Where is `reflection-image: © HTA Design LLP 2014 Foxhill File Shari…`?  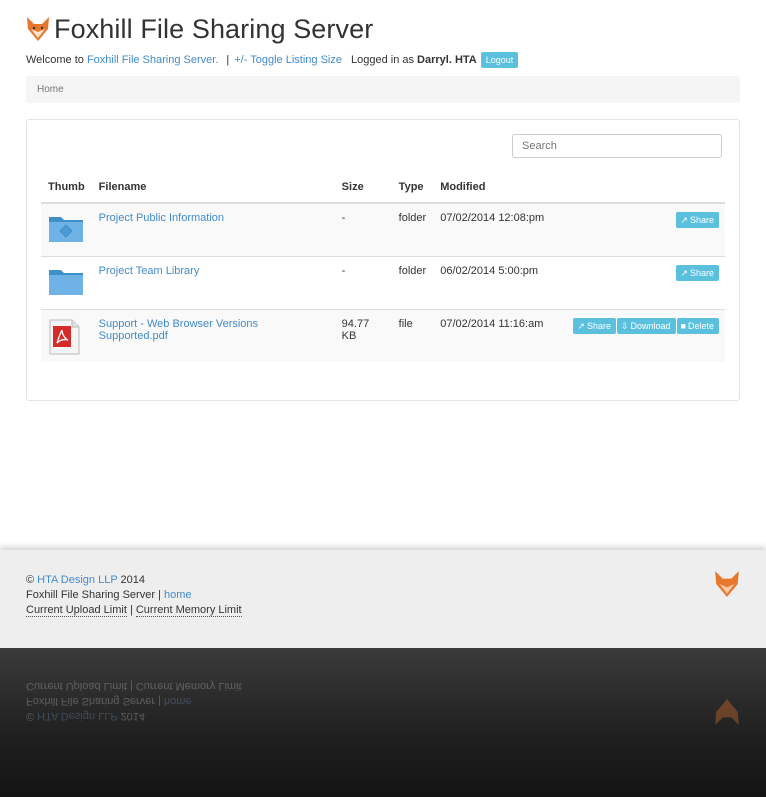 reflection-image: © HTA Design LLP 2014 Foxhill File Shari… is located at coordinates (383, 697).